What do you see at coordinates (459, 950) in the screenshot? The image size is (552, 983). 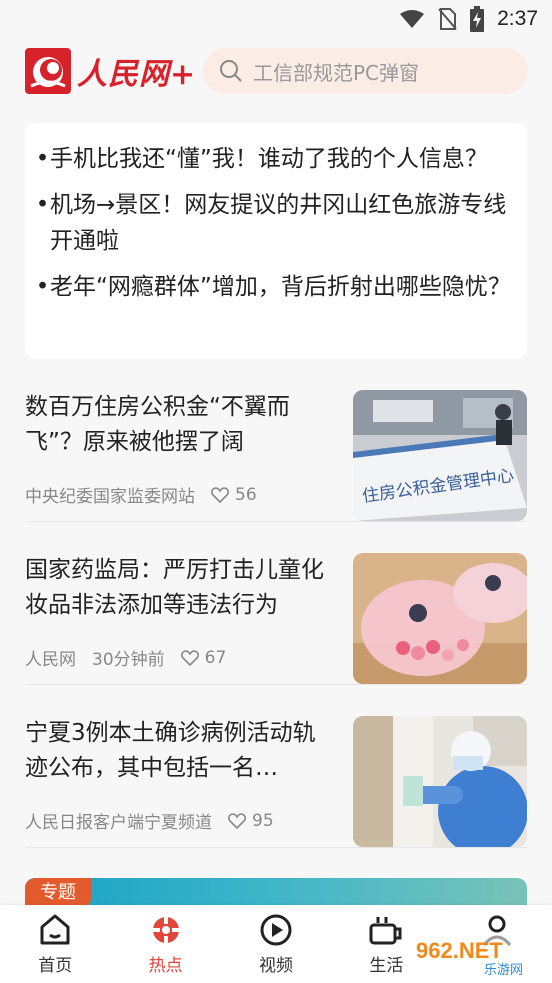 I see `watermark-line1: 962.NET` at bounding box center [459, 950].